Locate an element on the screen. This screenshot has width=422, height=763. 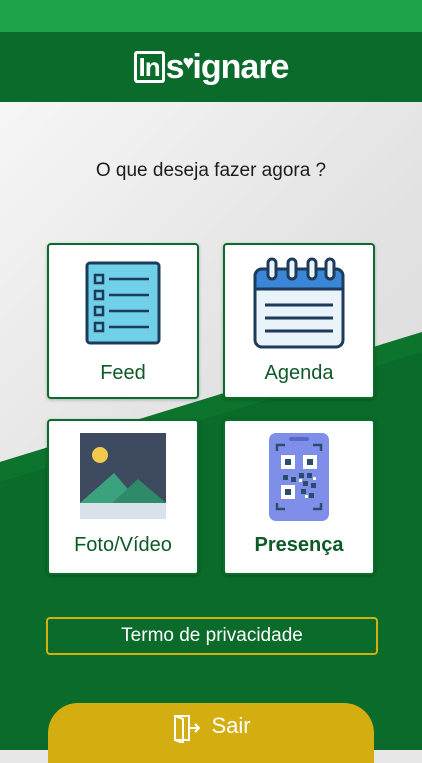
logo-s: s is located at coordinates (175, 66).